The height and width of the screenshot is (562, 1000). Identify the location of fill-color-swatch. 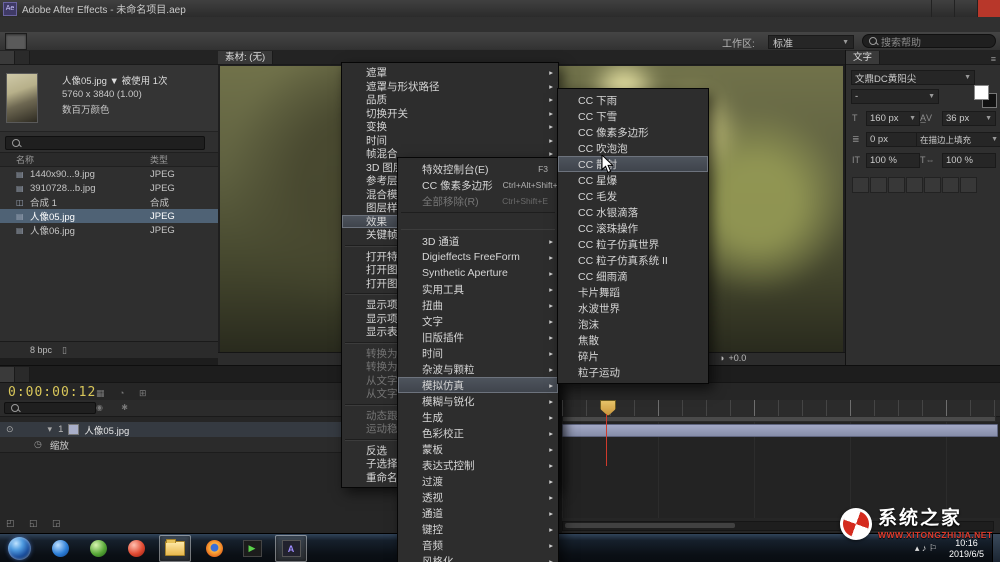
(981, 92).